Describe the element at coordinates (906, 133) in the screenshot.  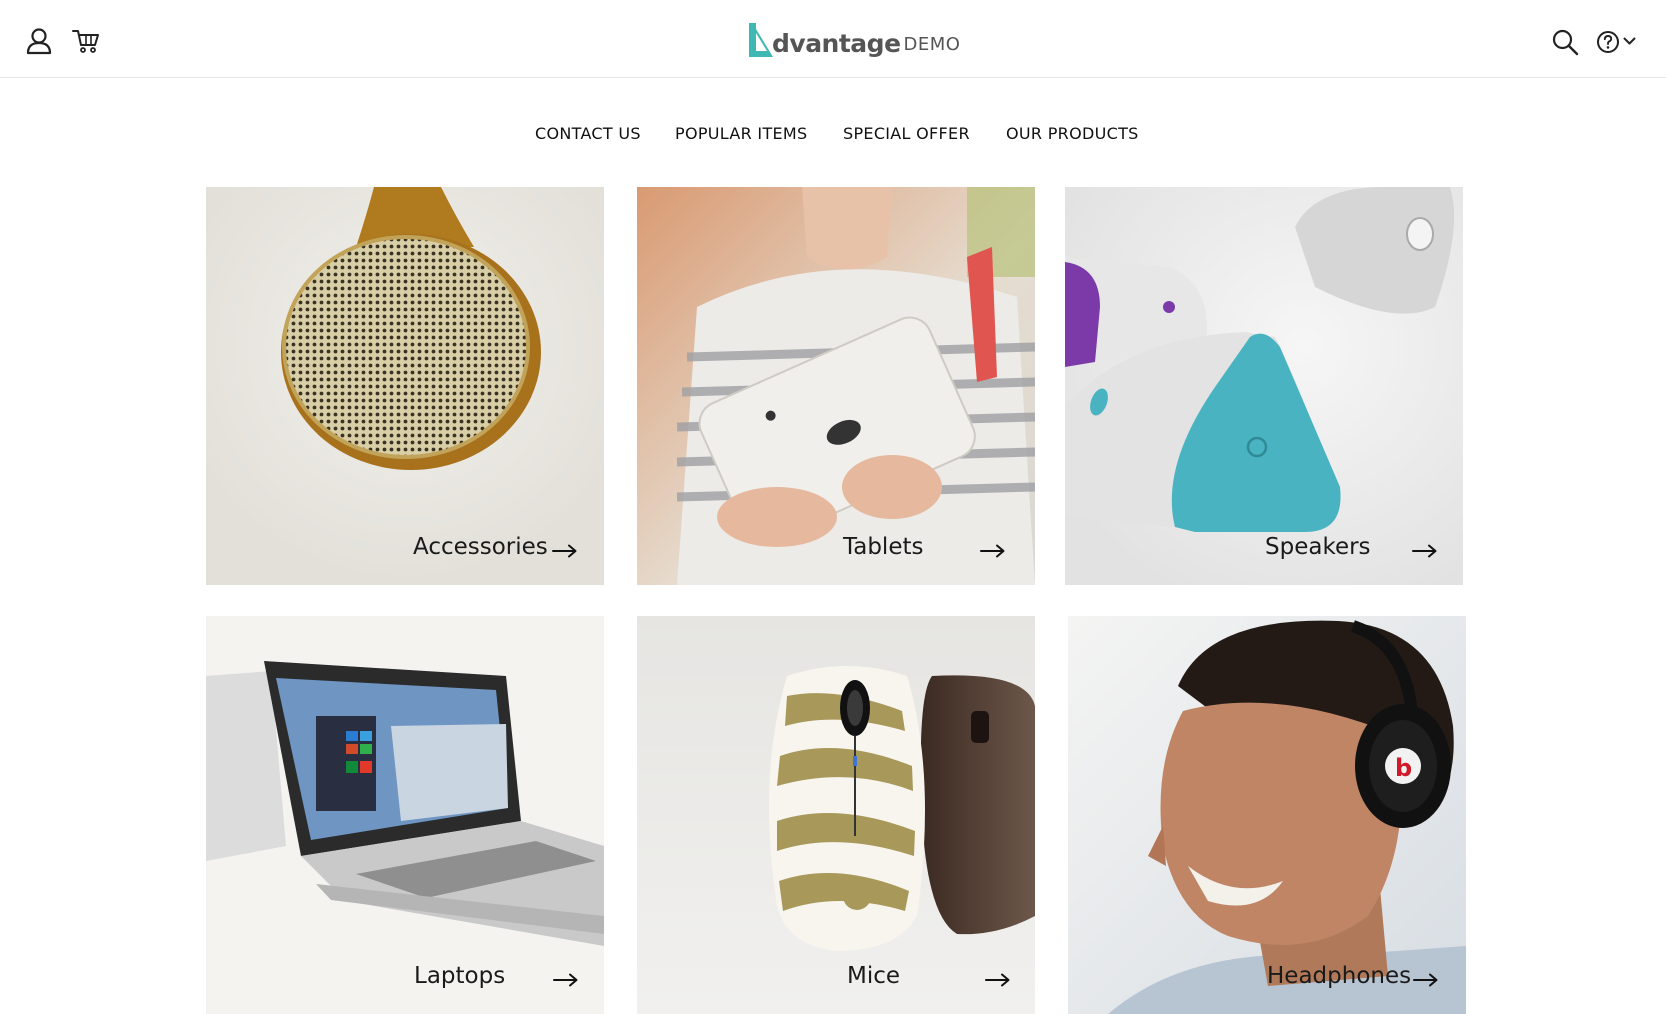
I see `nav-special-offer: SPECIAL OFFER` at that location.